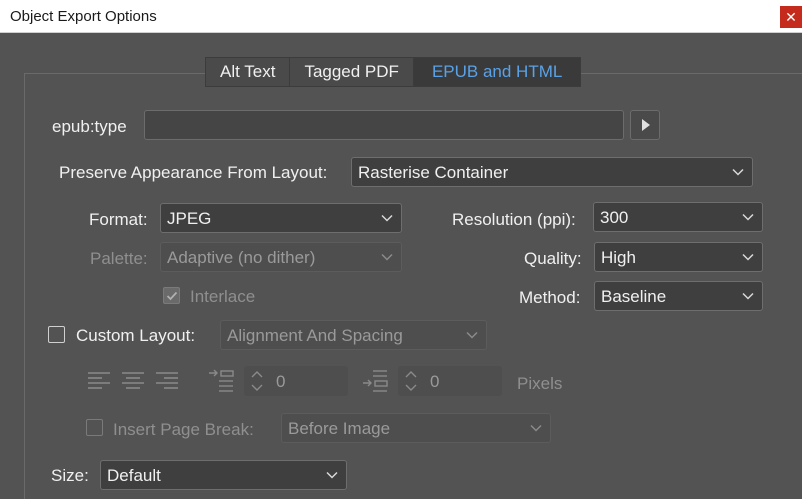 The image size is (802, 499). Describe the element at coordinates (119, 258) in the screenshot. I see `palette-label: Palette:` at that location.